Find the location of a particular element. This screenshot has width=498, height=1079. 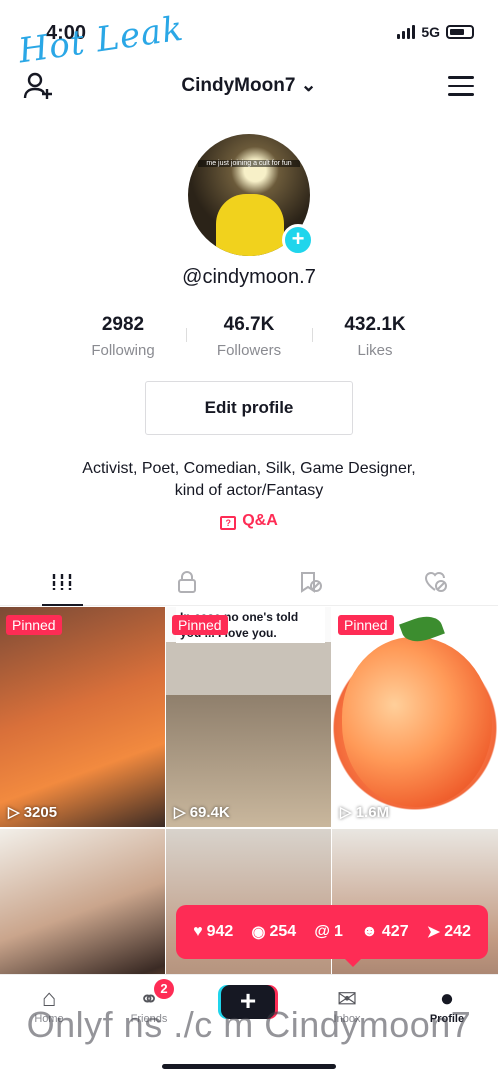

favorites-icon is located at coordinates (312, 582).